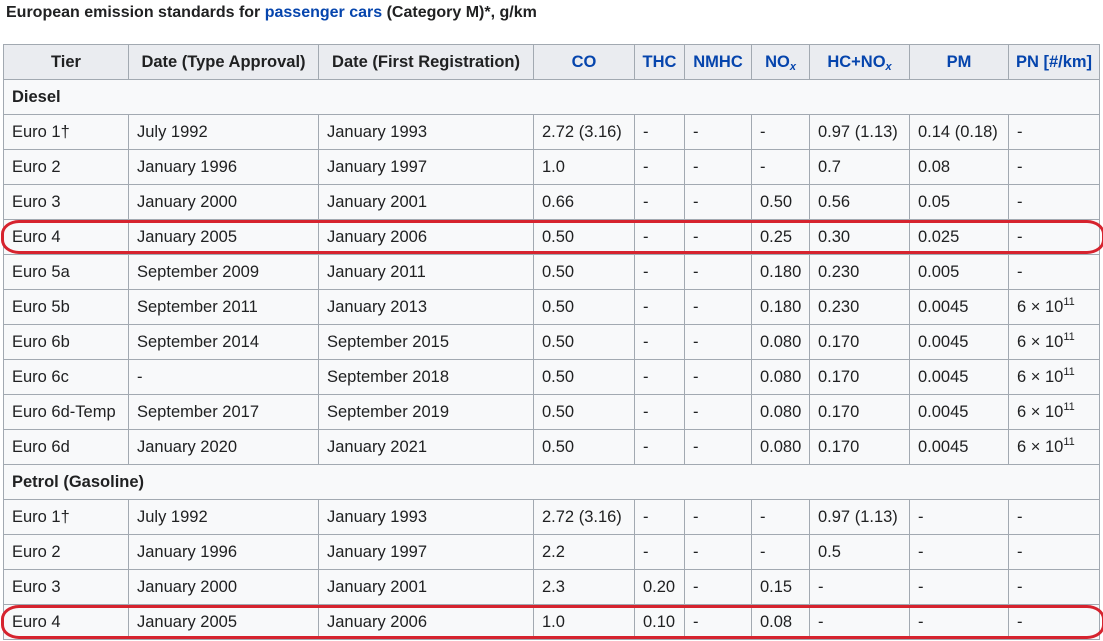  Describe the element at coordinates (859, 552) in the screenshot. I see `cell-hc-nox: 0.5` at that location.